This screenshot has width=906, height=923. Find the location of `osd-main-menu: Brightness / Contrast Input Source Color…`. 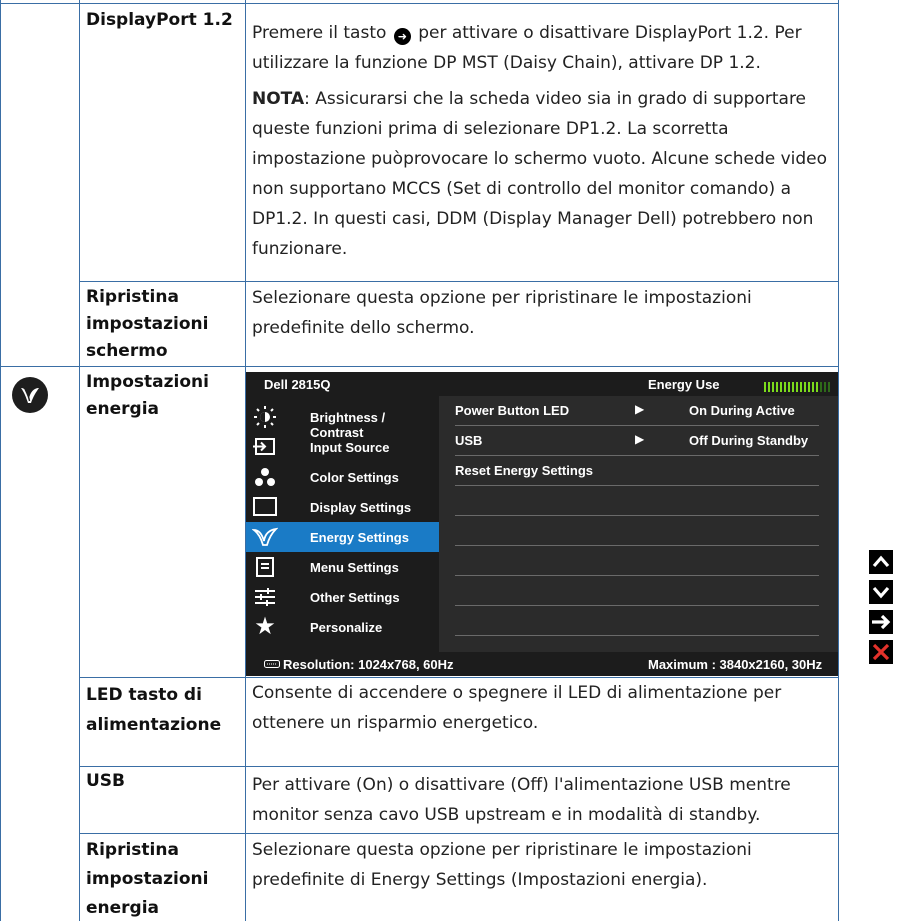

osd-main-menu: Brightness / Contrast Input Source Color… is located at coordinates (342, 527).